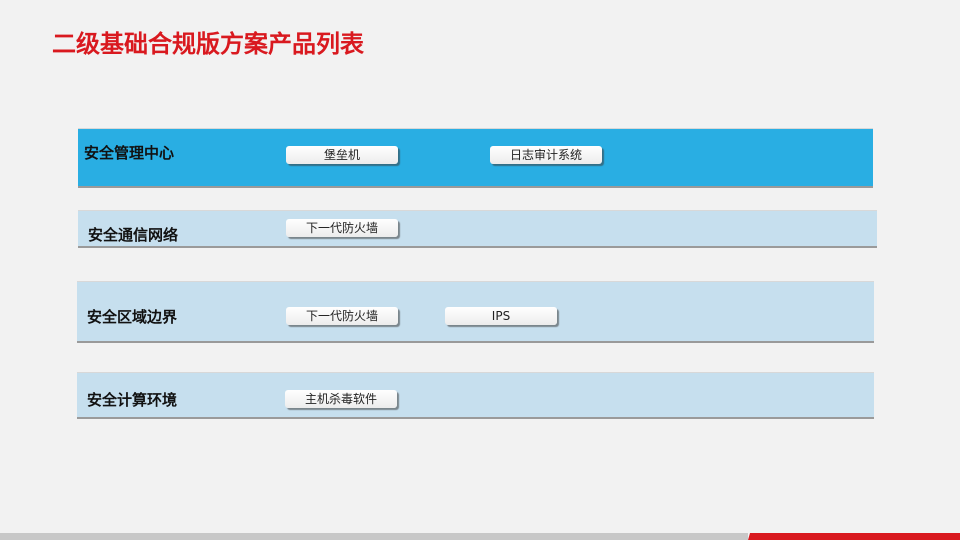  What do you see at coordinates (132, 400) in the screenshot?
I see `row-label: 安全计算环境` at bounding box center [132, 400].